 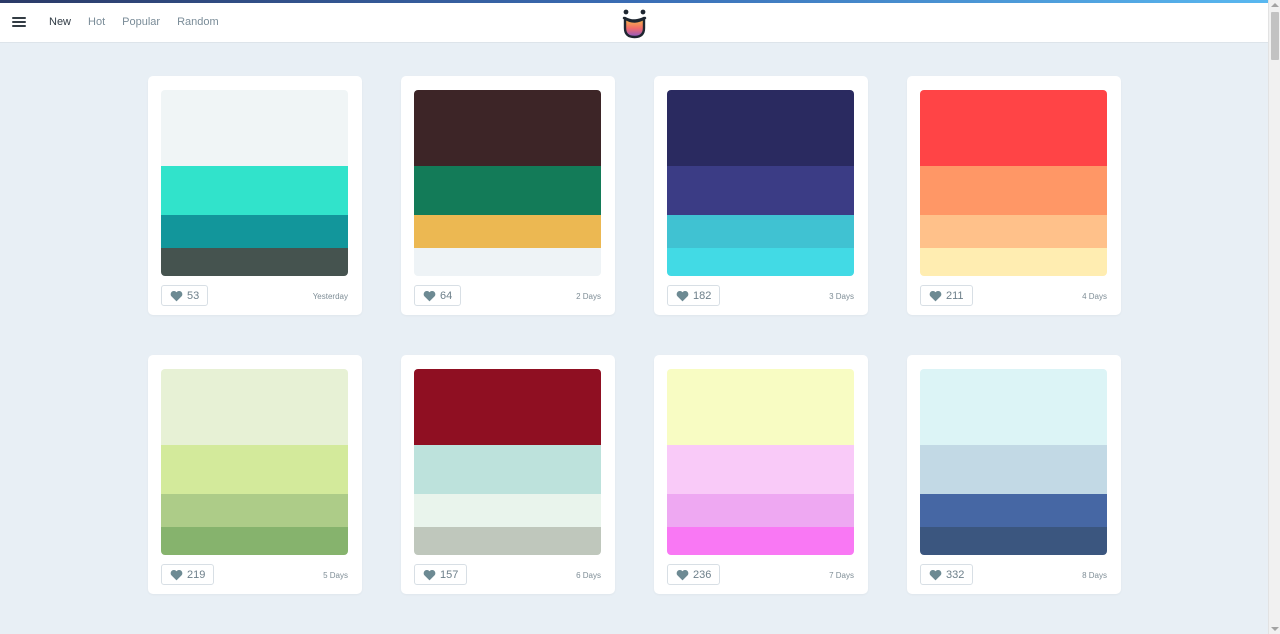 I want to click on like-button: 157, so click(x=441, y=574).